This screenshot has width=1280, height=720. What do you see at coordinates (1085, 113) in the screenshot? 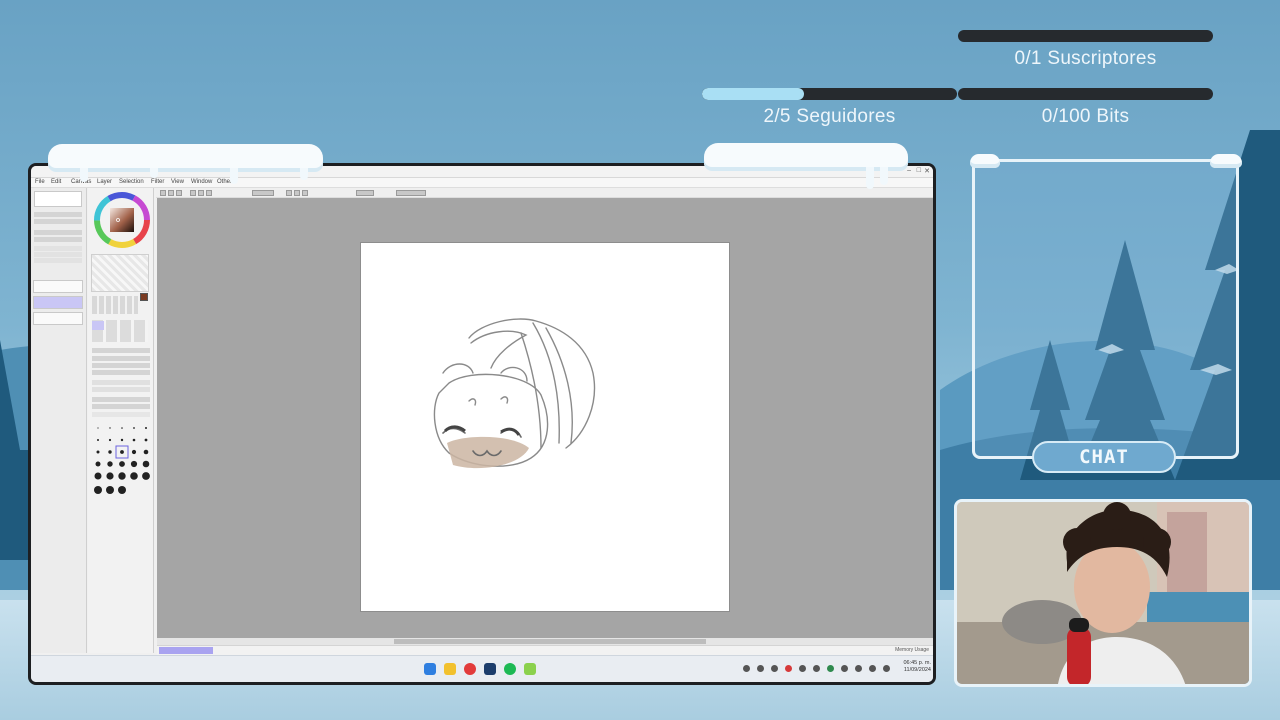
I see `bits-goal: 0/100 Bits` at bounding box center [1085, 113].